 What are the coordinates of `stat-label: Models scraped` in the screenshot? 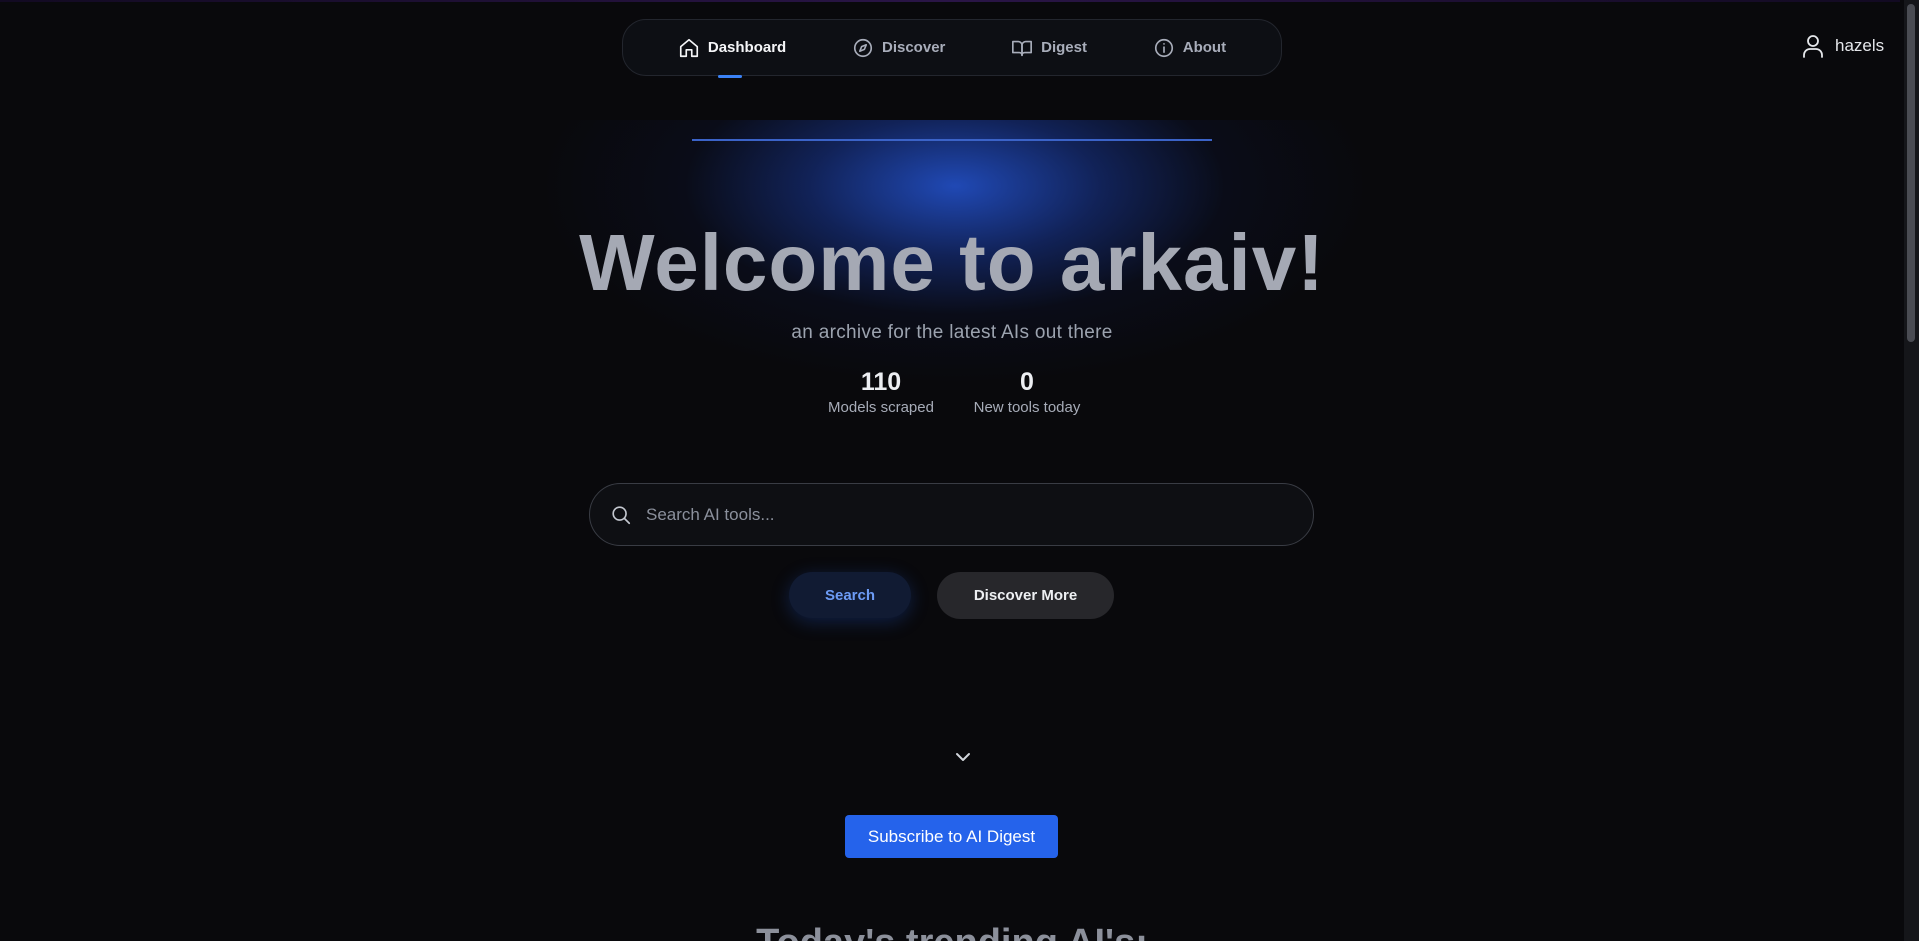 It's located at (881, 407).